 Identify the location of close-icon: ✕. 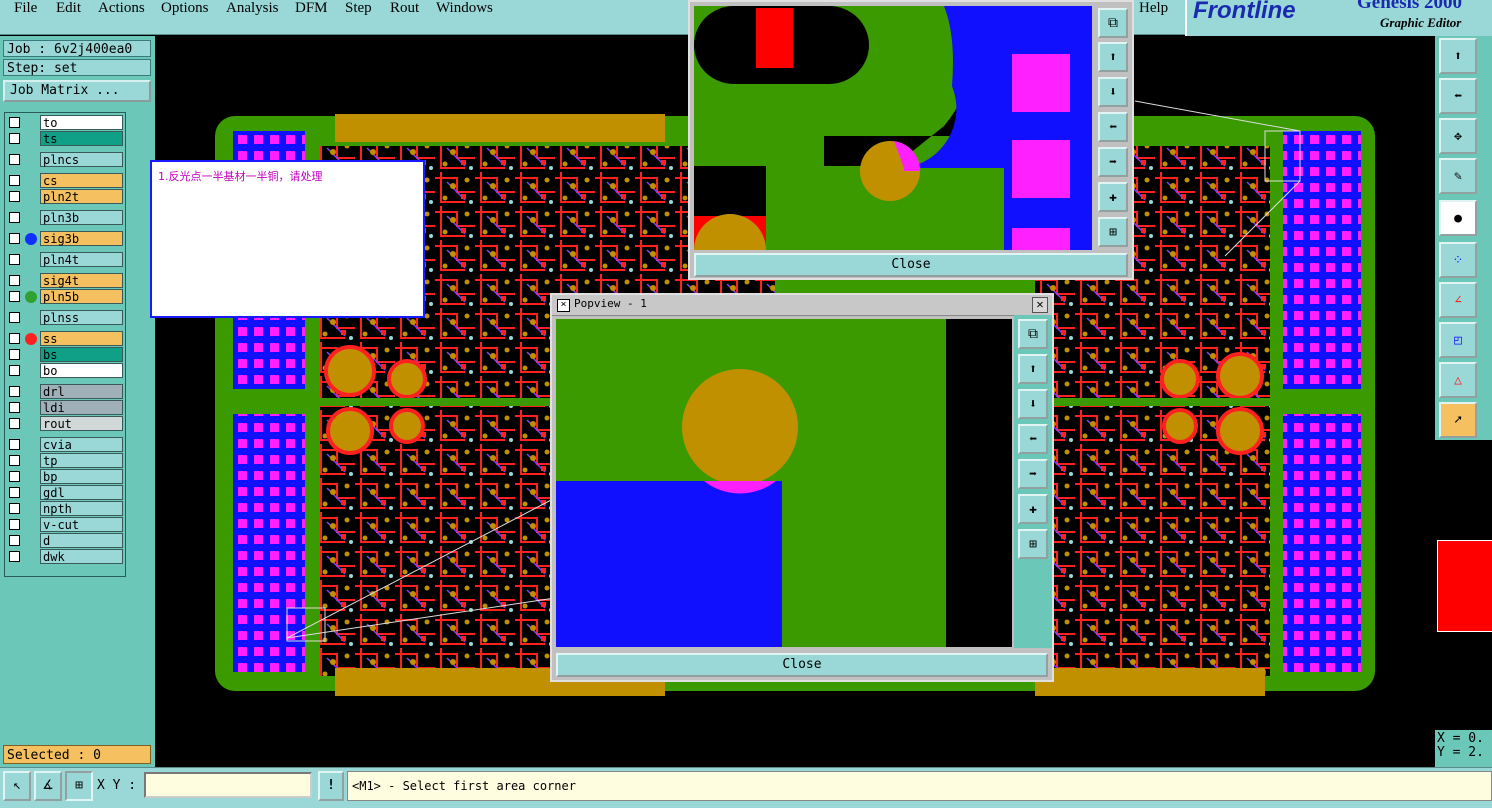
(1040, 305).